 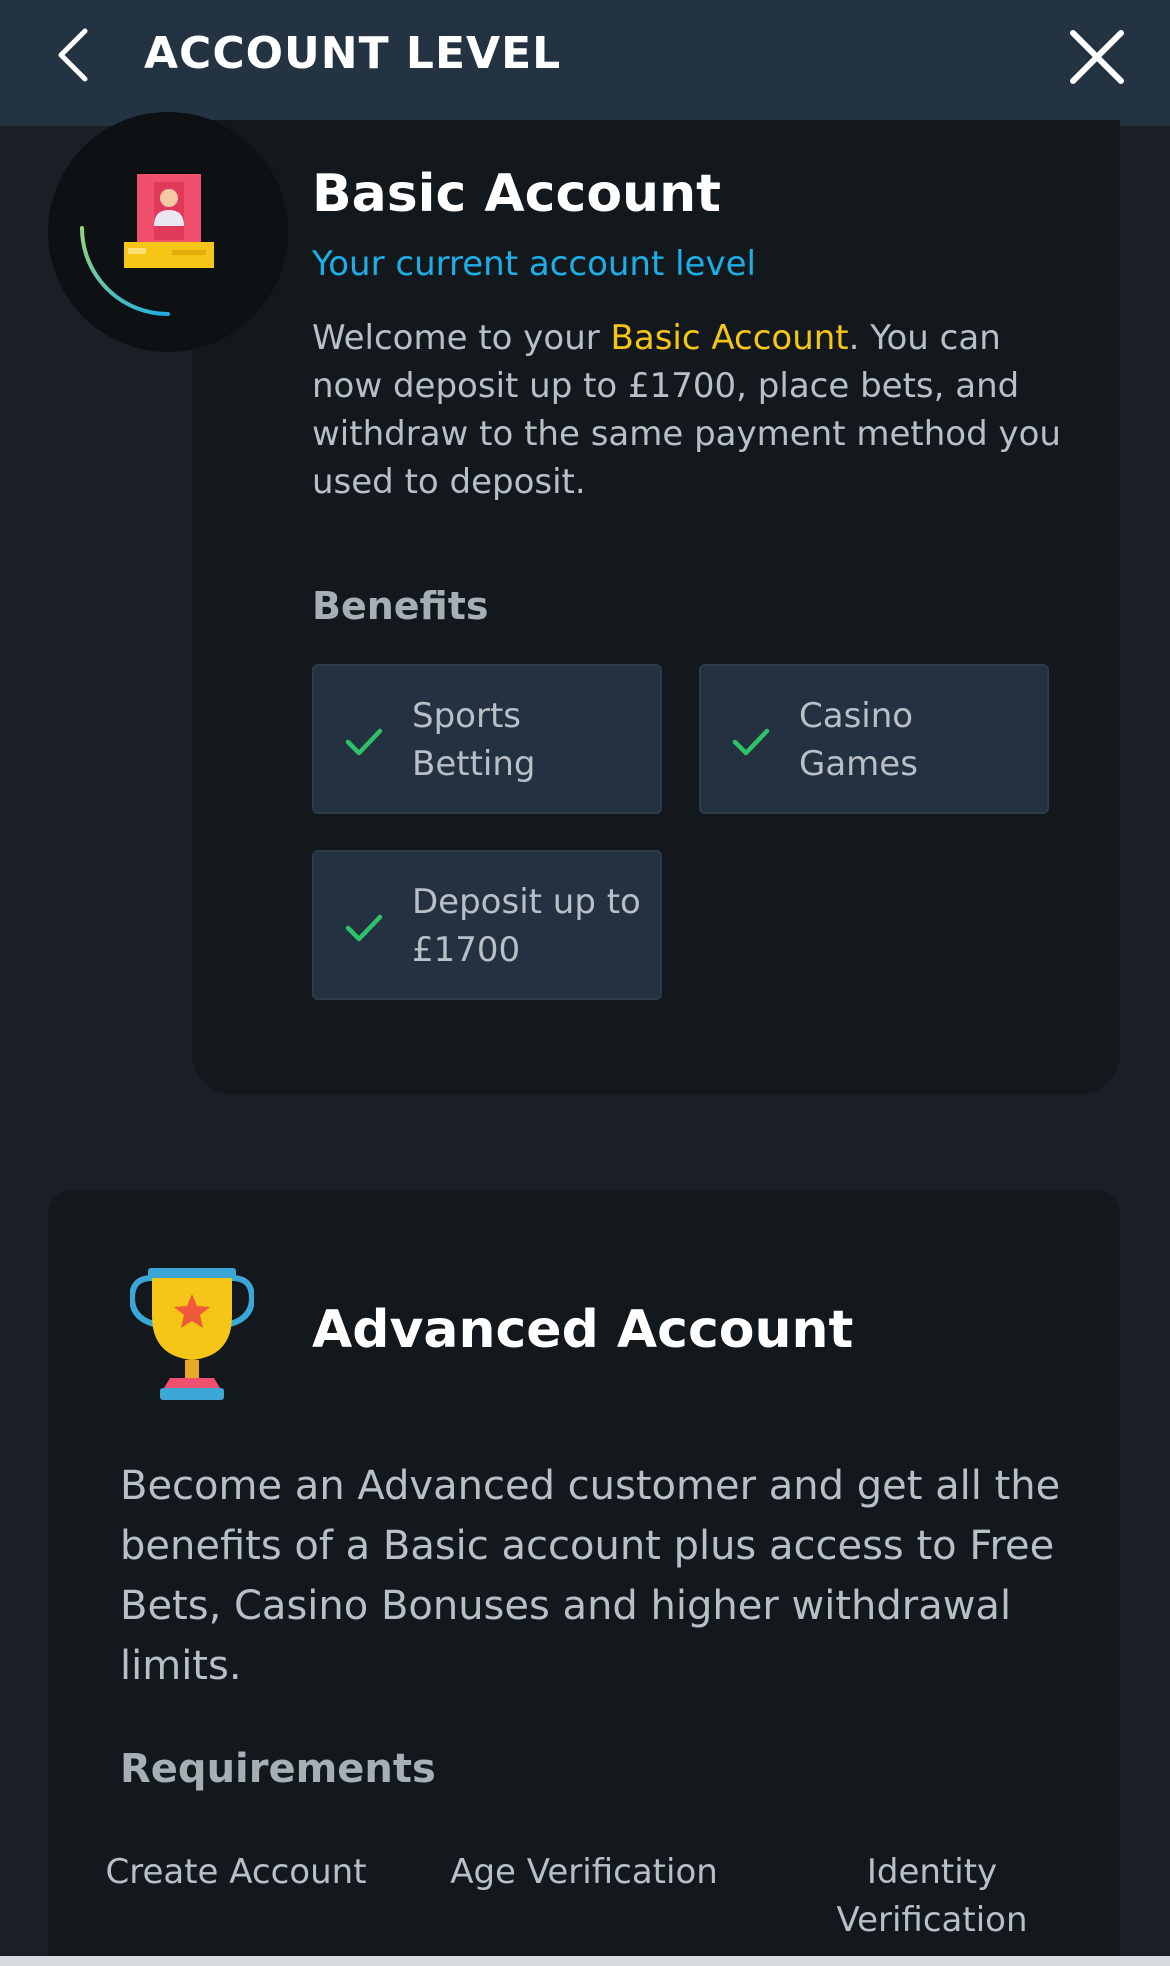 What do you see at coordinates (169, 221) in the screenshot?
I see `id-card-icon` at bounding box center [169, 221].